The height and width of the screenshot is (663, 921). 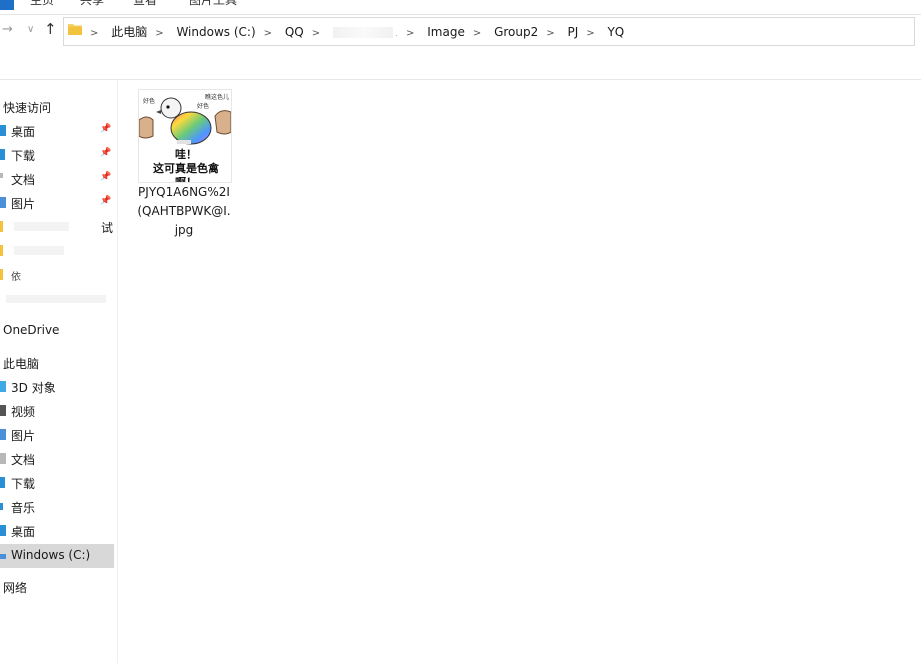 I want to click on crumb-qq: QQ, so click(x=294, y=32).